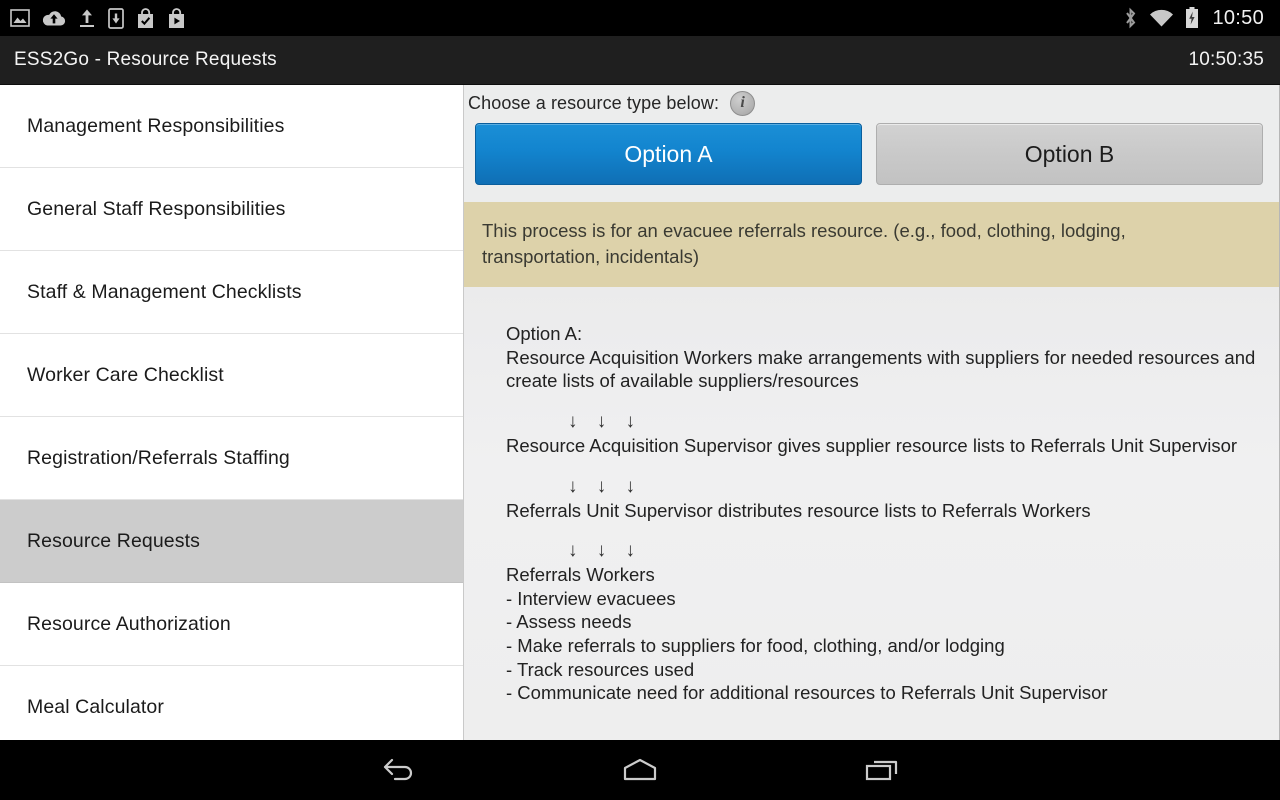 The width and height of the screenshot is (1280, 800). I want to click on wifi-icon, so click(1162, 18).